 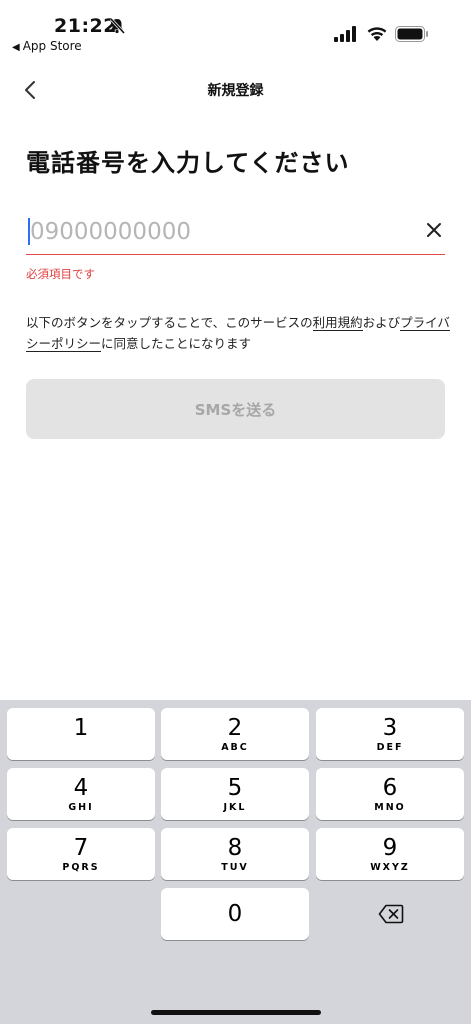 What do you see at coordinates (235, 409) in the screenshot?
I see `send-sms-button: SMSを送る` at bounding box center [235, 409].